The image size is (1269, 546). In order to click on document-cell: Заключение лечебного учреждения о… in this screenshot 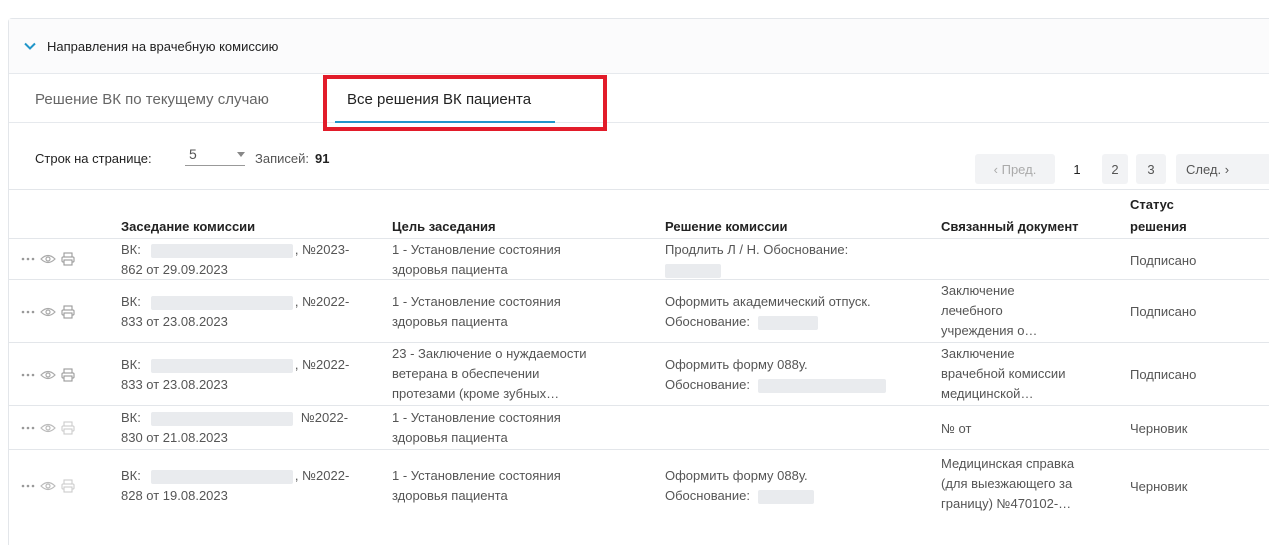, I will do `click(989, 311)`.